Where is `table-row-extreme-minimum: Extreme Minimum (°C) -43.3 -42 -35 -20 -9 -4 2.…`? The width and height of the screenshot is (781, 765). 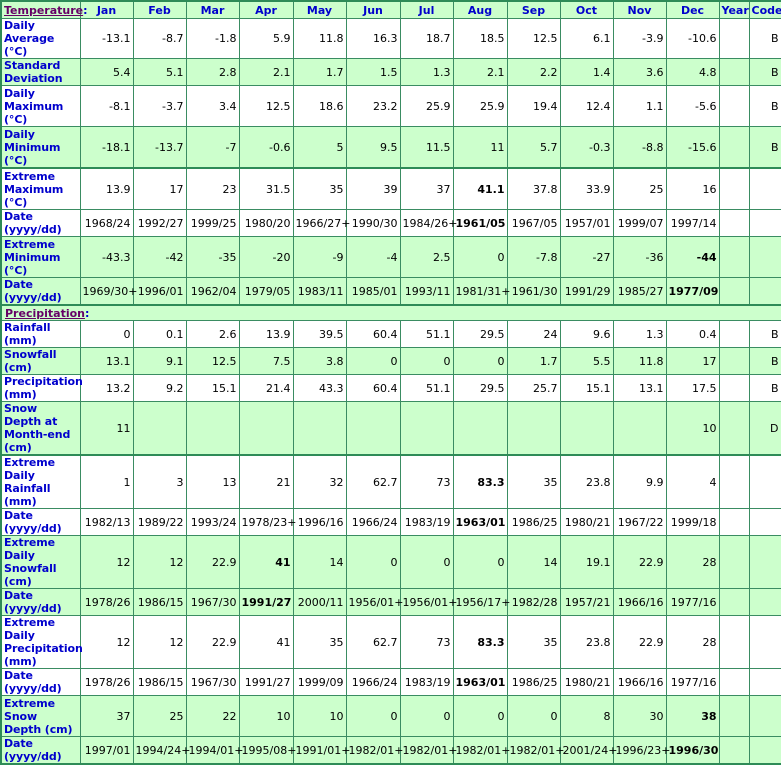
table-row-extreme-minimum: Extreme Minimum (°C) -43.3 -42 -35 -20 -9 -4 2.… is located at coordinates (390, 257).